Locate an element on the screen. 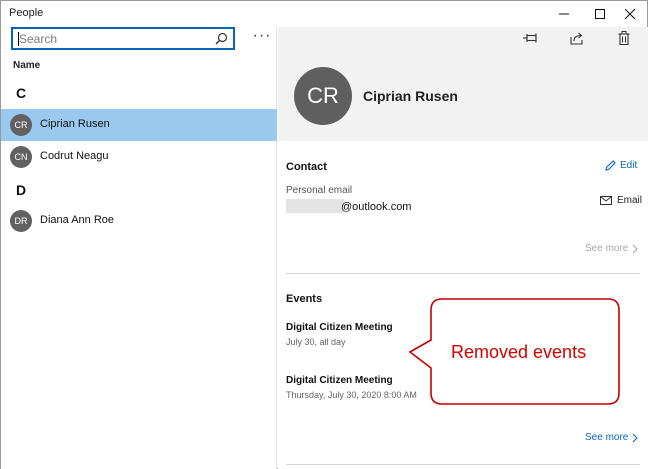 The height and width of the screenshot is (469, 648). contact-see-more-link: See more is located at coordinates (612, 248).